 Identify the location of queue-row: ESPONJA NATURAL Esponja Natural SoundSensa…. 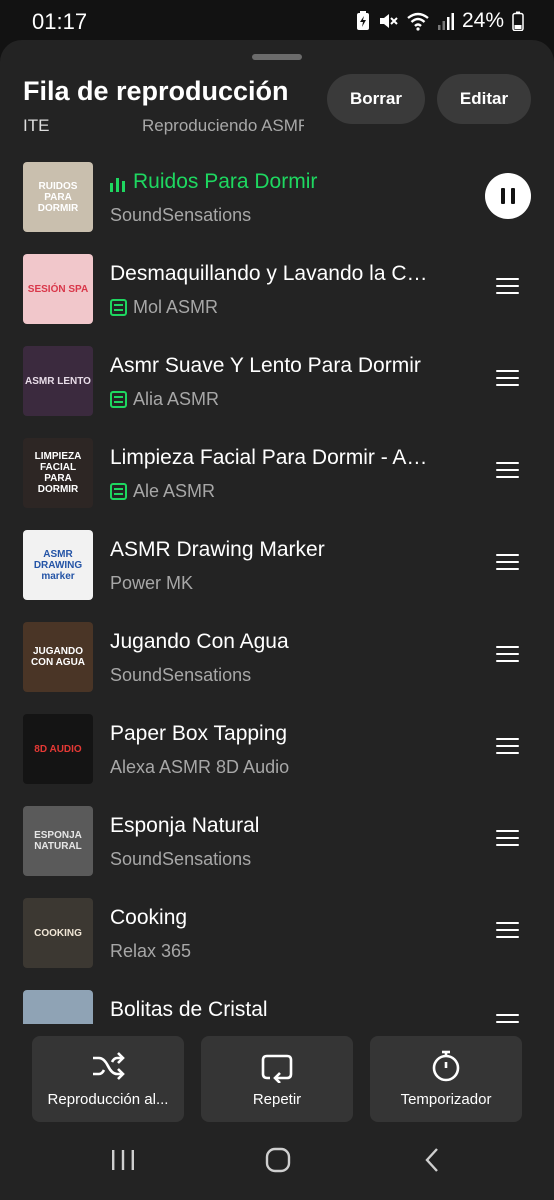
(277, 841).